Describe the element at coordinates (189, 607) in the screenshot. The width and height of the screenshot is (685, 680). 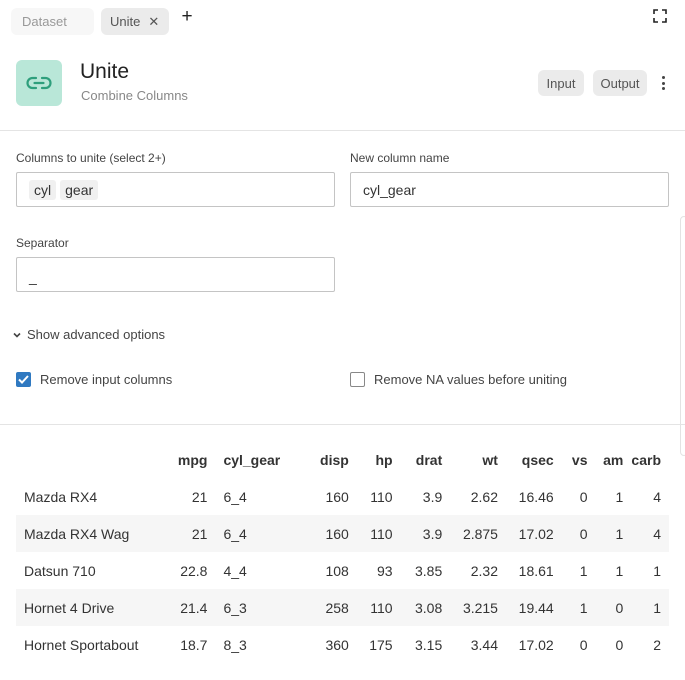
I see `table-cell: 21.4` at that location.